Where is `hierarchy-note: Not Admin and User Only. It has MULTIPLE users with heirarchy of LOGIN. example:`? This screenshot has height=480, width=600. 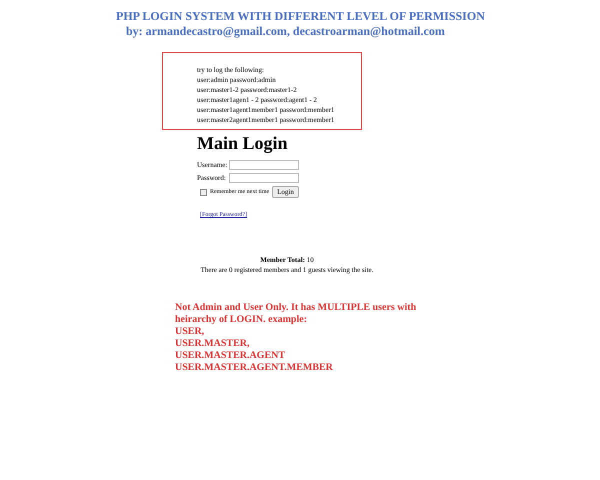 hierarchy-note: Not Admin and User Only. It has MULTIPLE users with heirarchy of LOGIN. example: is located at coordinates (296, 314).